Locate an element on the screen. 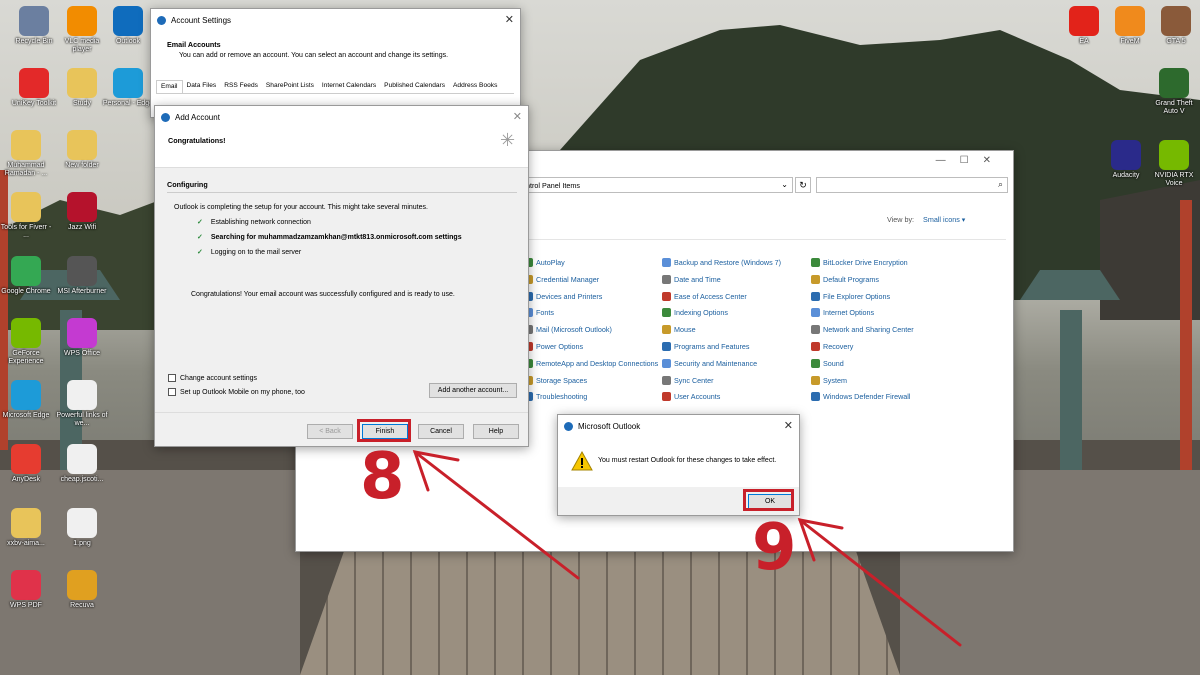  desktop-icon: Audacity is located at coordinates (1126, 160).